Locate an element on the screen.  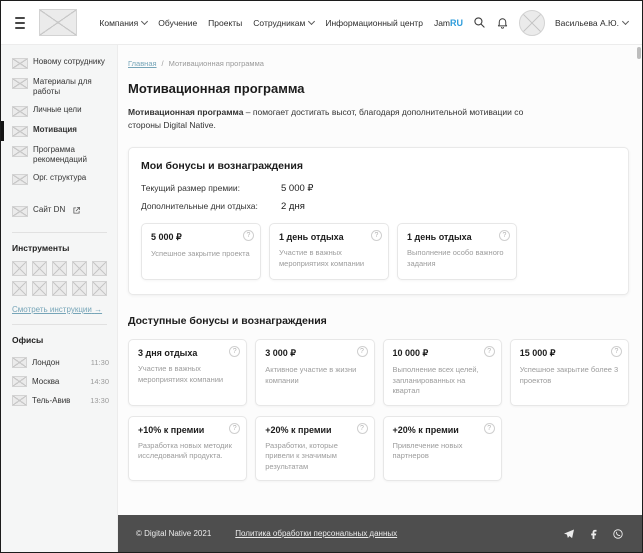
breadcrumb: Главная / Мотивационная программа is located at coordinates (378, 63).